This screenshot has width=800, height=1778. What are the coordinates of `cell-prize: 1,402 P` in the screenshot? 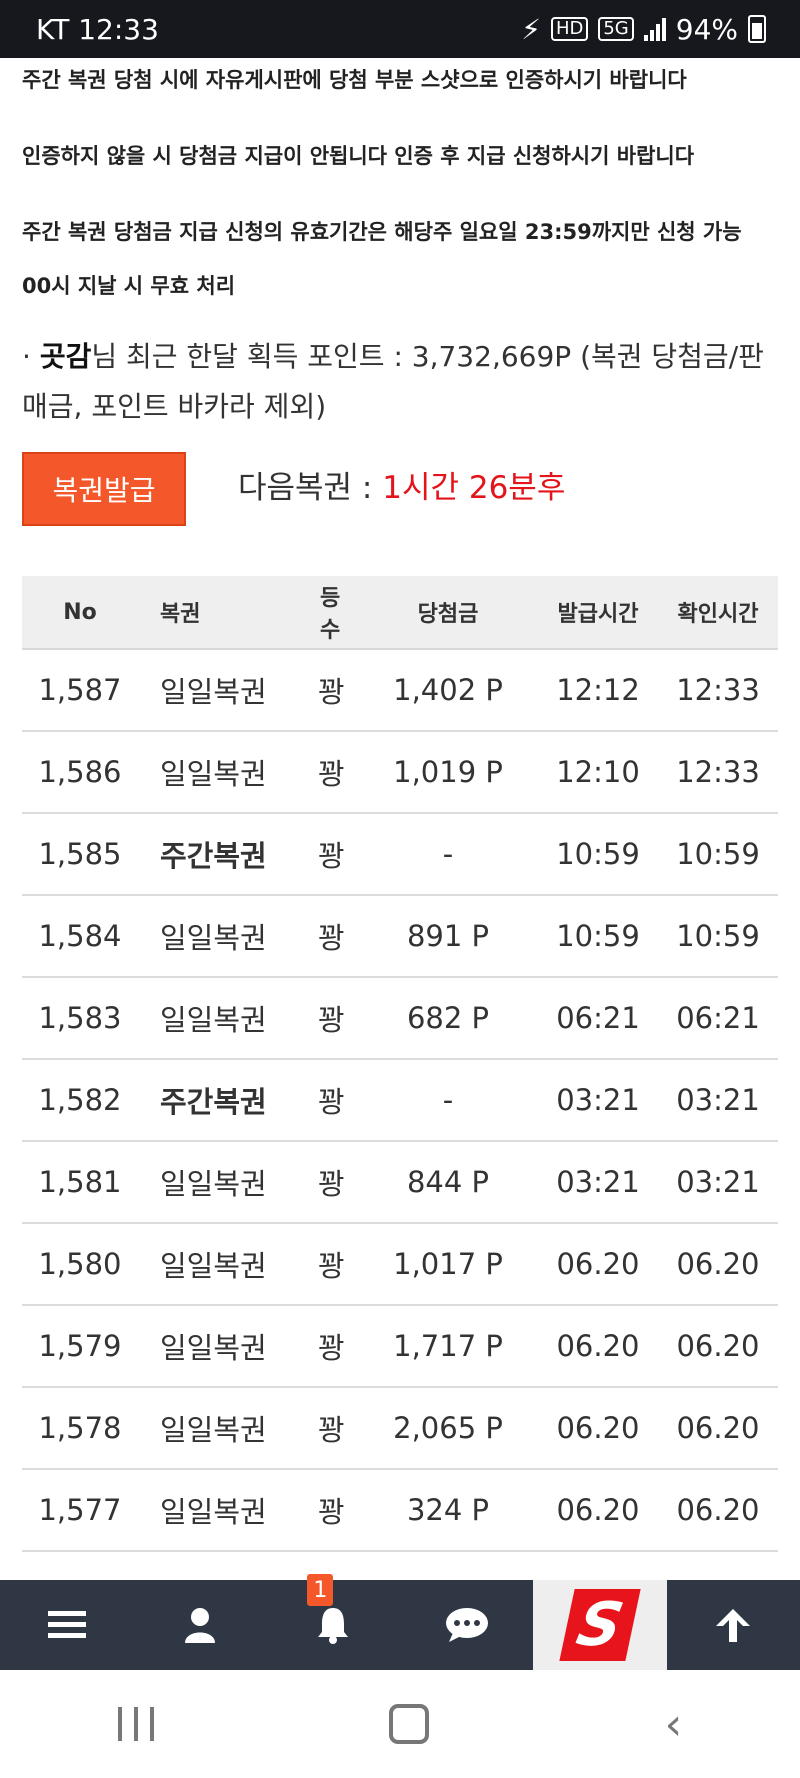 It's located at (448, 690).